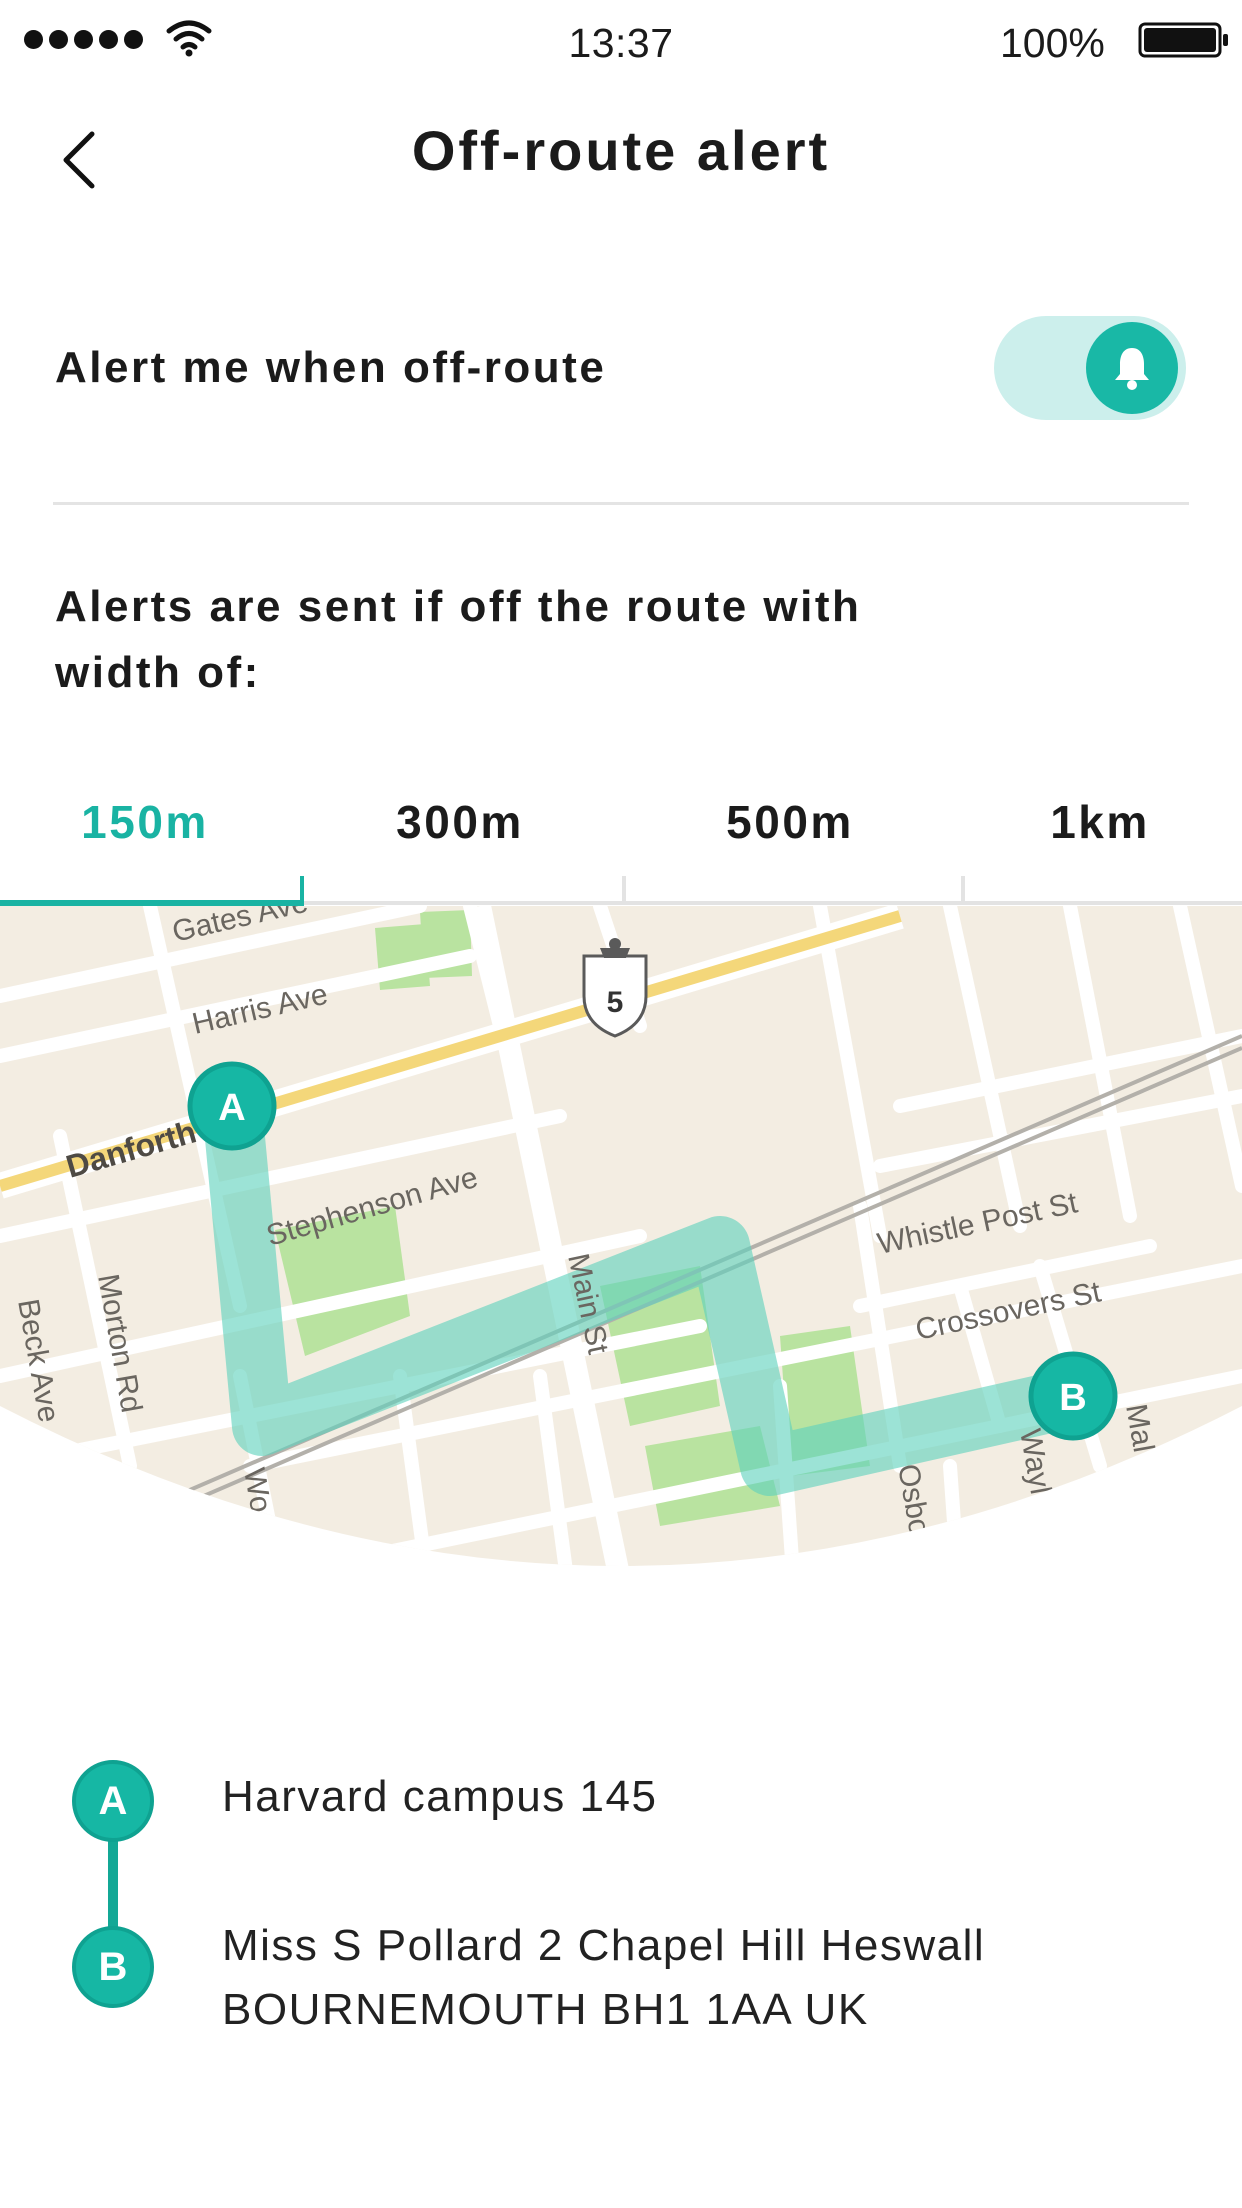  I want to click on toggle-knob, so click(1132, 368).